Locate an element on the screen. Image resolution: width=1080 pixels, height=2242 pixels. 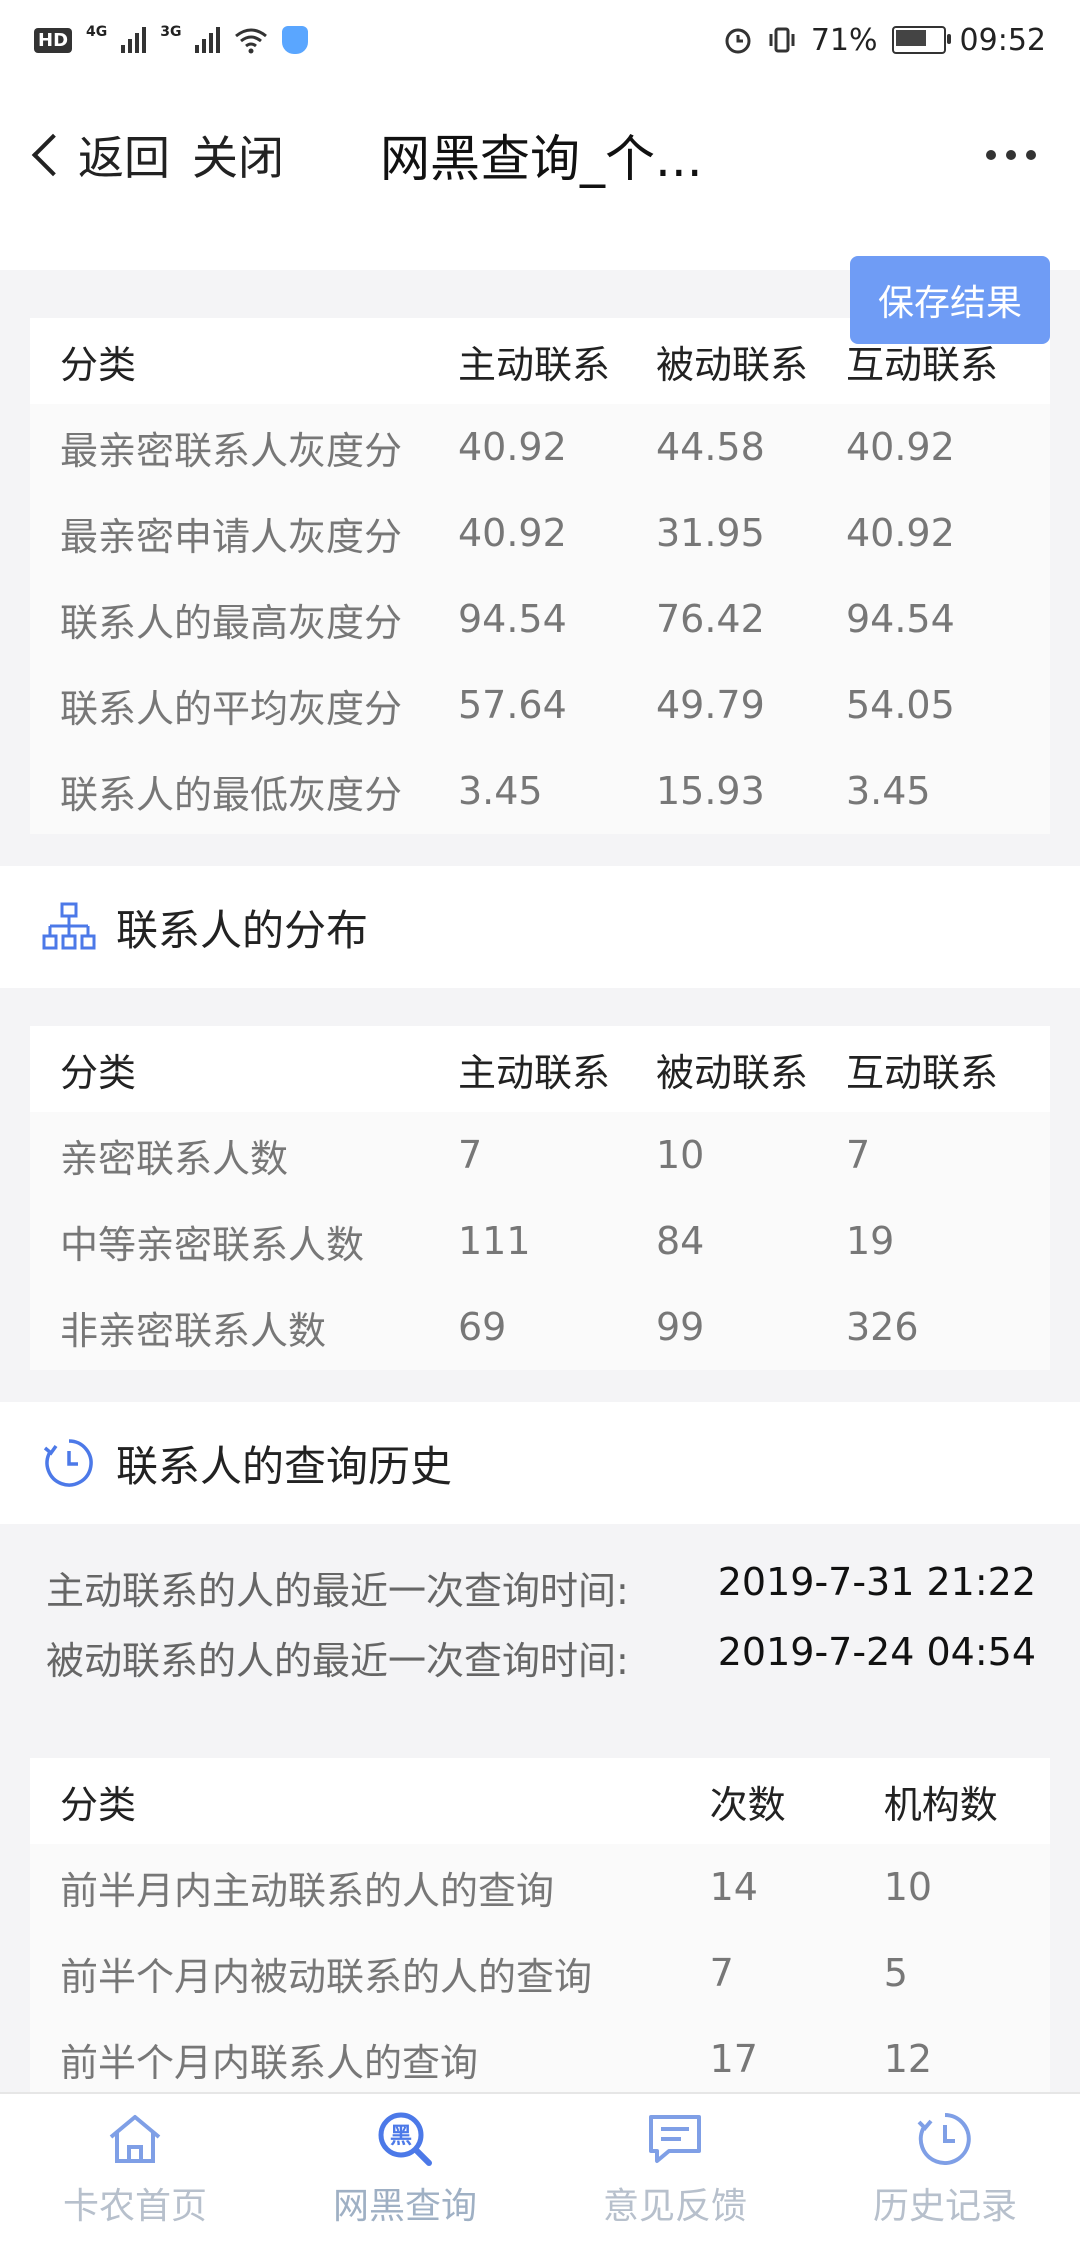
section-title: 联系人的查询历史 is located at coordinates (284, 1466).